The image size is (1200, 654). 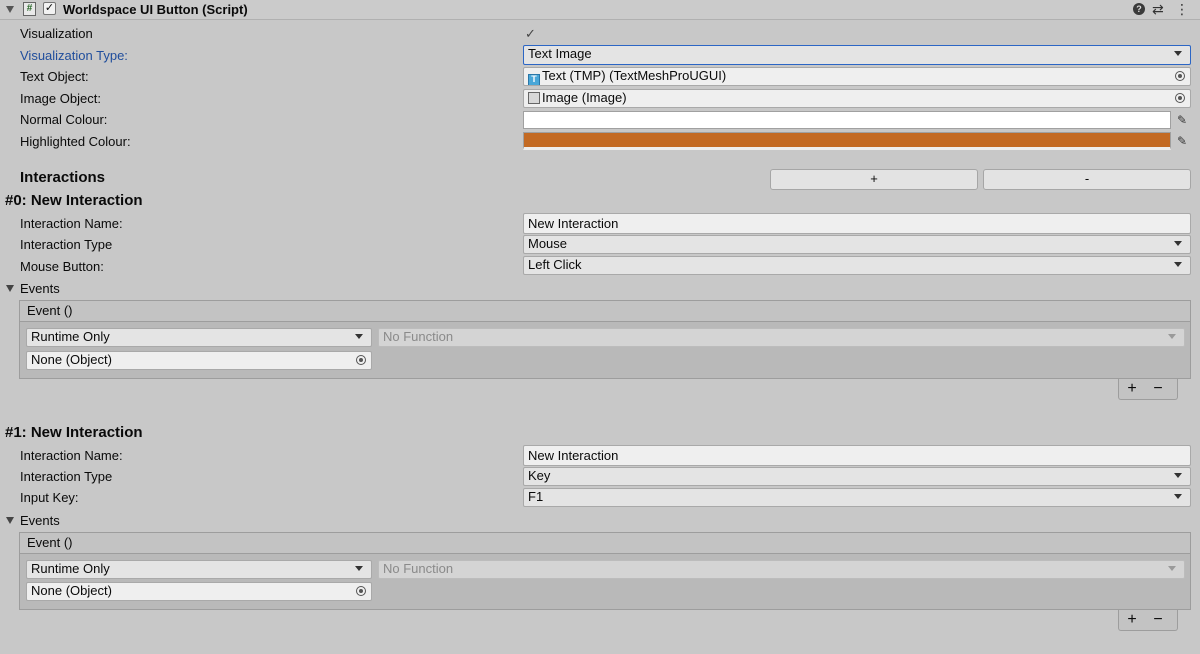 I want to click on image-object-label: Image Object:, so click(x=60, y=98).